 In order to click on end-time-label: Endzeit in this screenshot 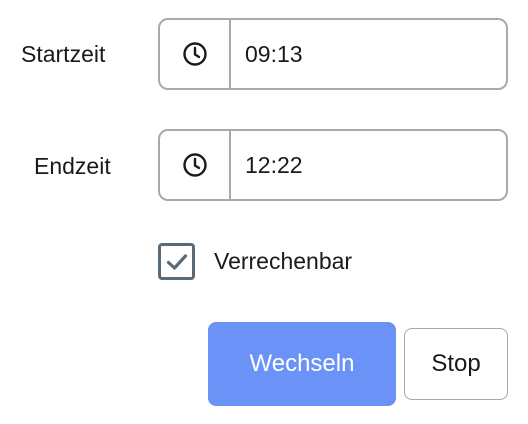, I will do `click(72, 166)`.